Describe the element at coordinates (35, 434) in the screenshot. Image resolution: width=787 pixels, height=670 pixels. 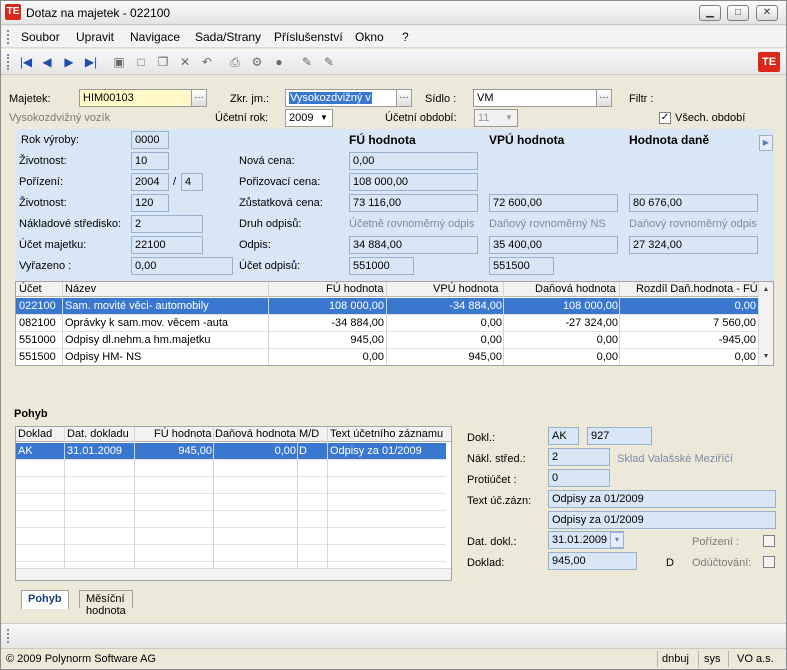
I see `col-doklad: Doklad` at that location.